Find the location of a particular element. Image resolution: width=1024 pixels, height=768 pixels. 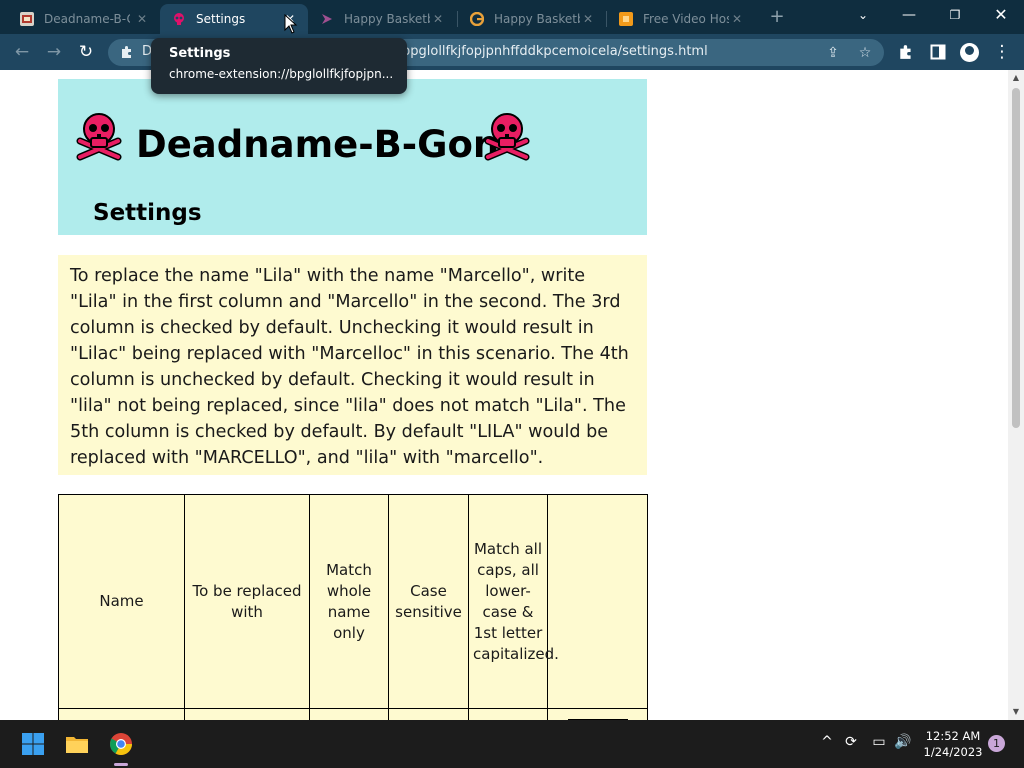

tooltip-title: Settings is located at coordinates (200, 53).